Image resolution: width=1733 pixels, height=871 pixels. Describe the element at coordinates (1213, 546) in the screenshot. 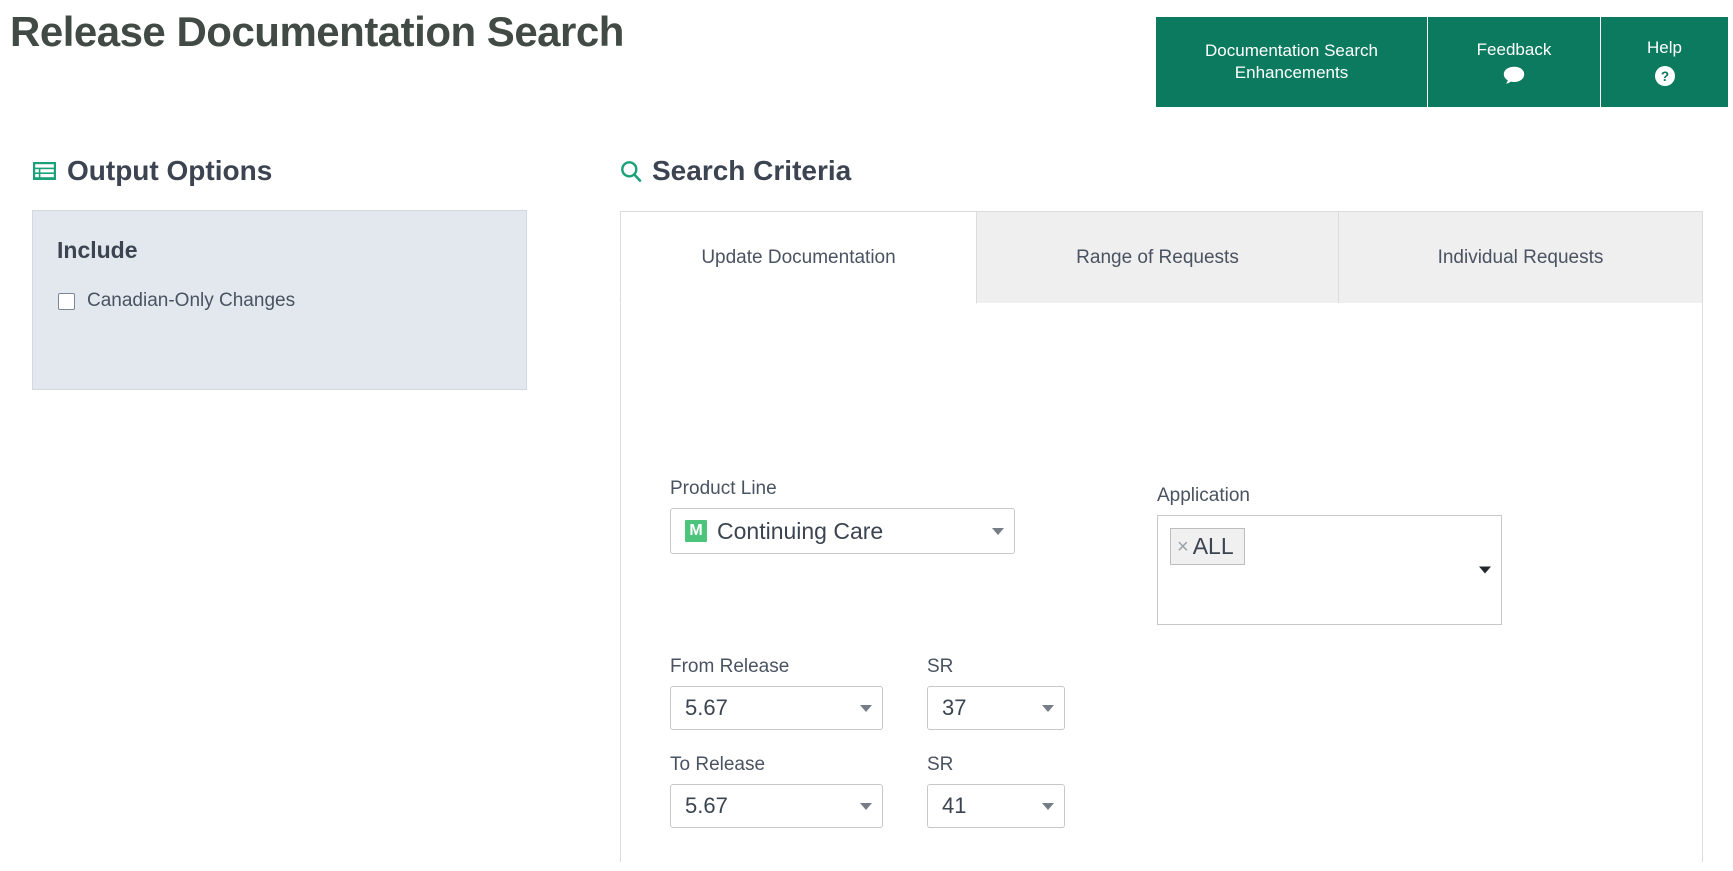

I see `application-chip-label: ALL` at that location.